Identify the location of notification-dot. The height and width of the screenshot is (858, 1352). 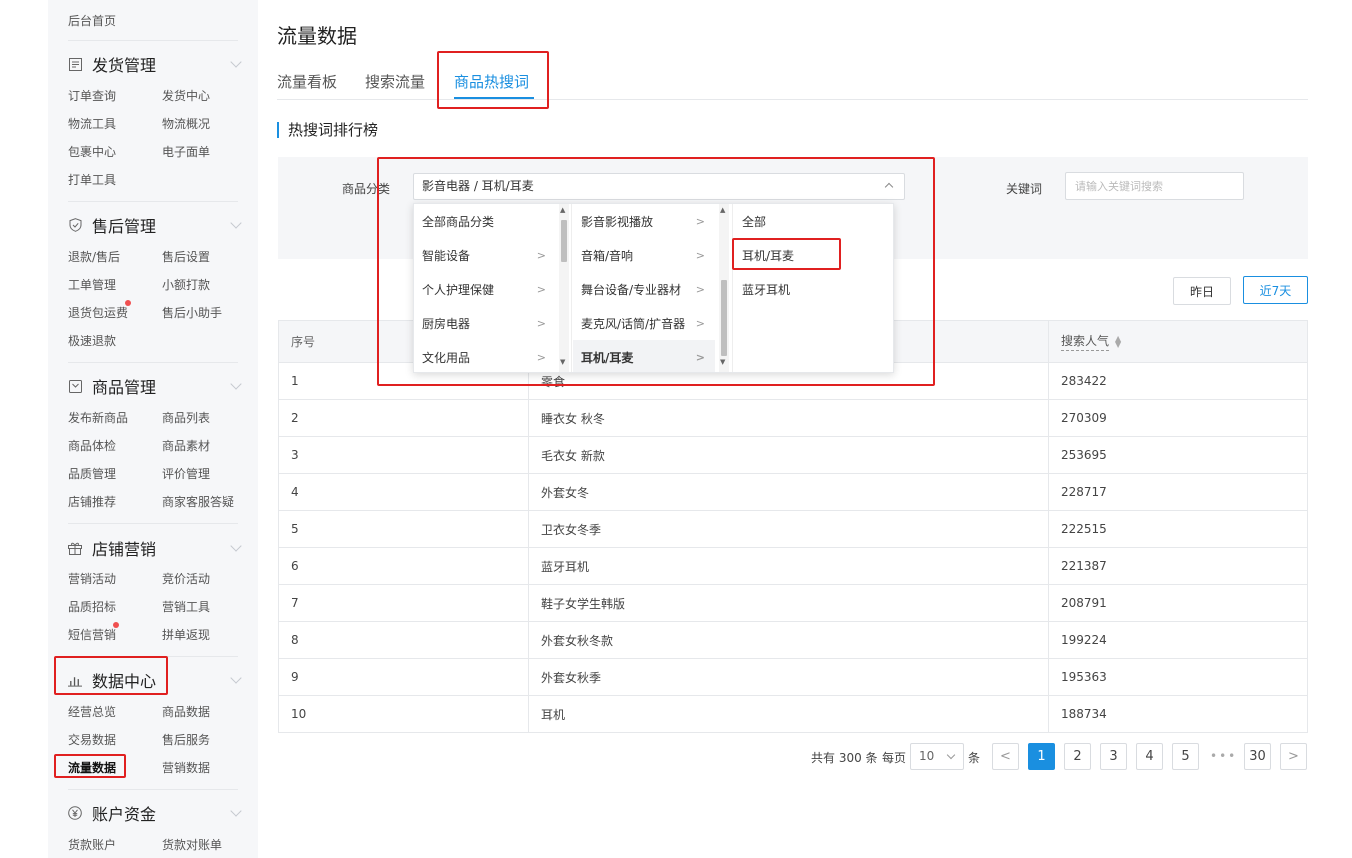
(116, 625).